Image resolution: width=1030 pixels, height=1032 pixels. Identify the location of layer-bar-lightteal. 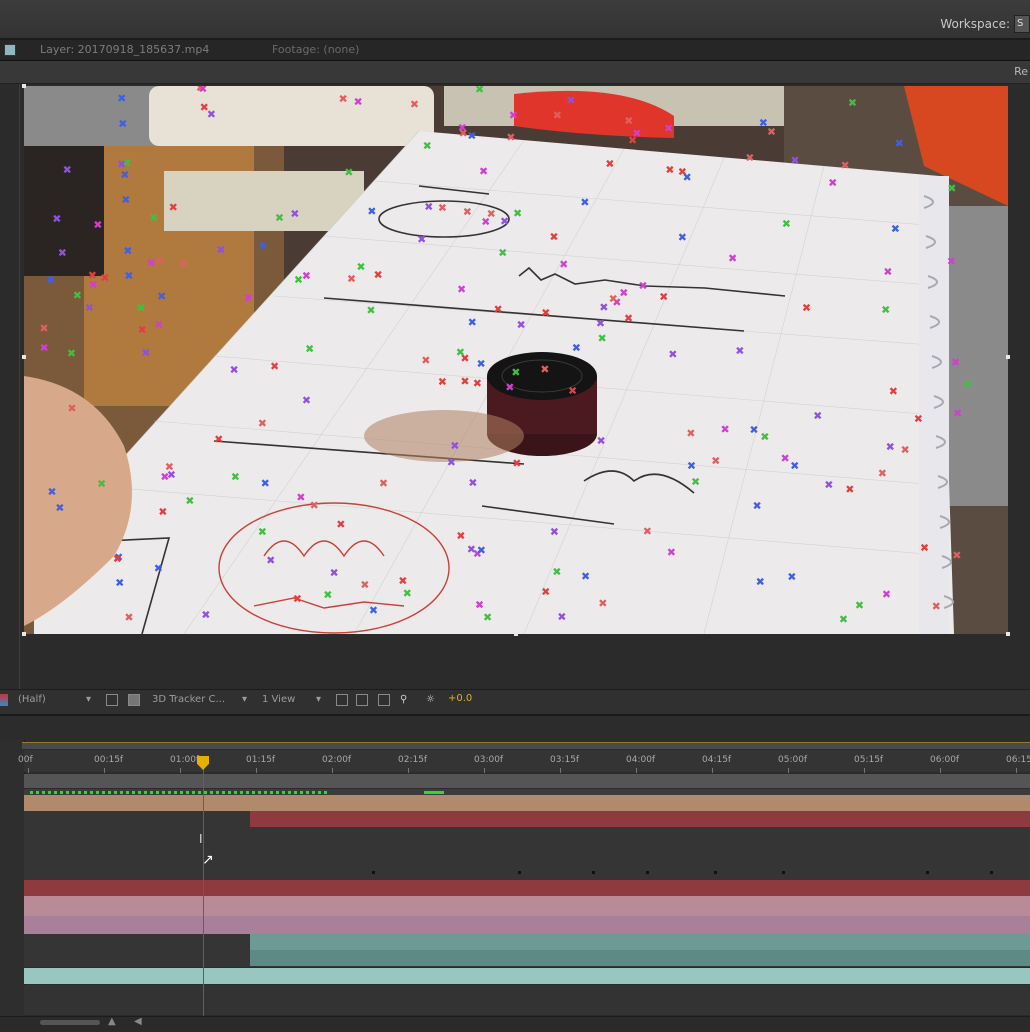
(527, 976).